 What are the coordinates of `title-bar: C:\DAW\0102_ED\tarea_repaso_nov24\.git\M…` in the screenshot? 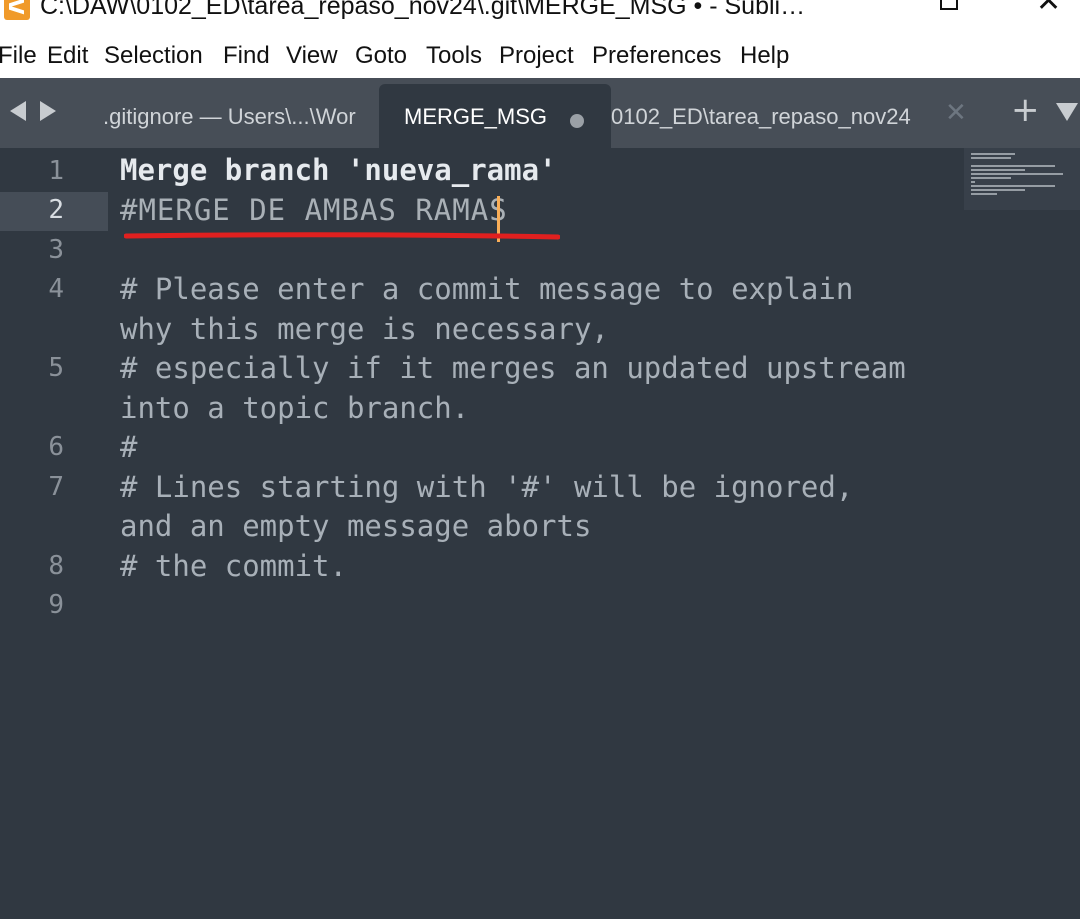 It's located at (540, 19).